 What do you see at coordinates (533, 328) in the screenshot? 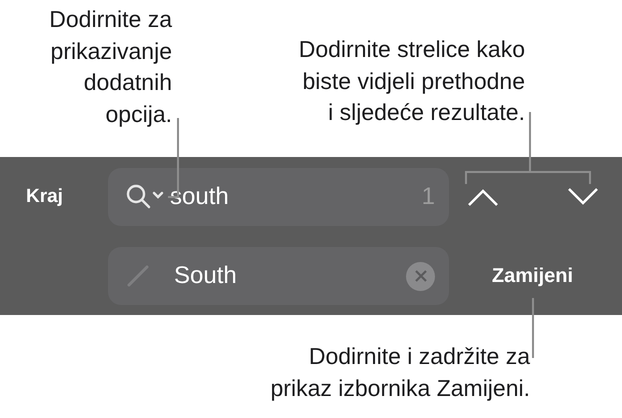
I see `leader-line` at bounding box center [533, 328].